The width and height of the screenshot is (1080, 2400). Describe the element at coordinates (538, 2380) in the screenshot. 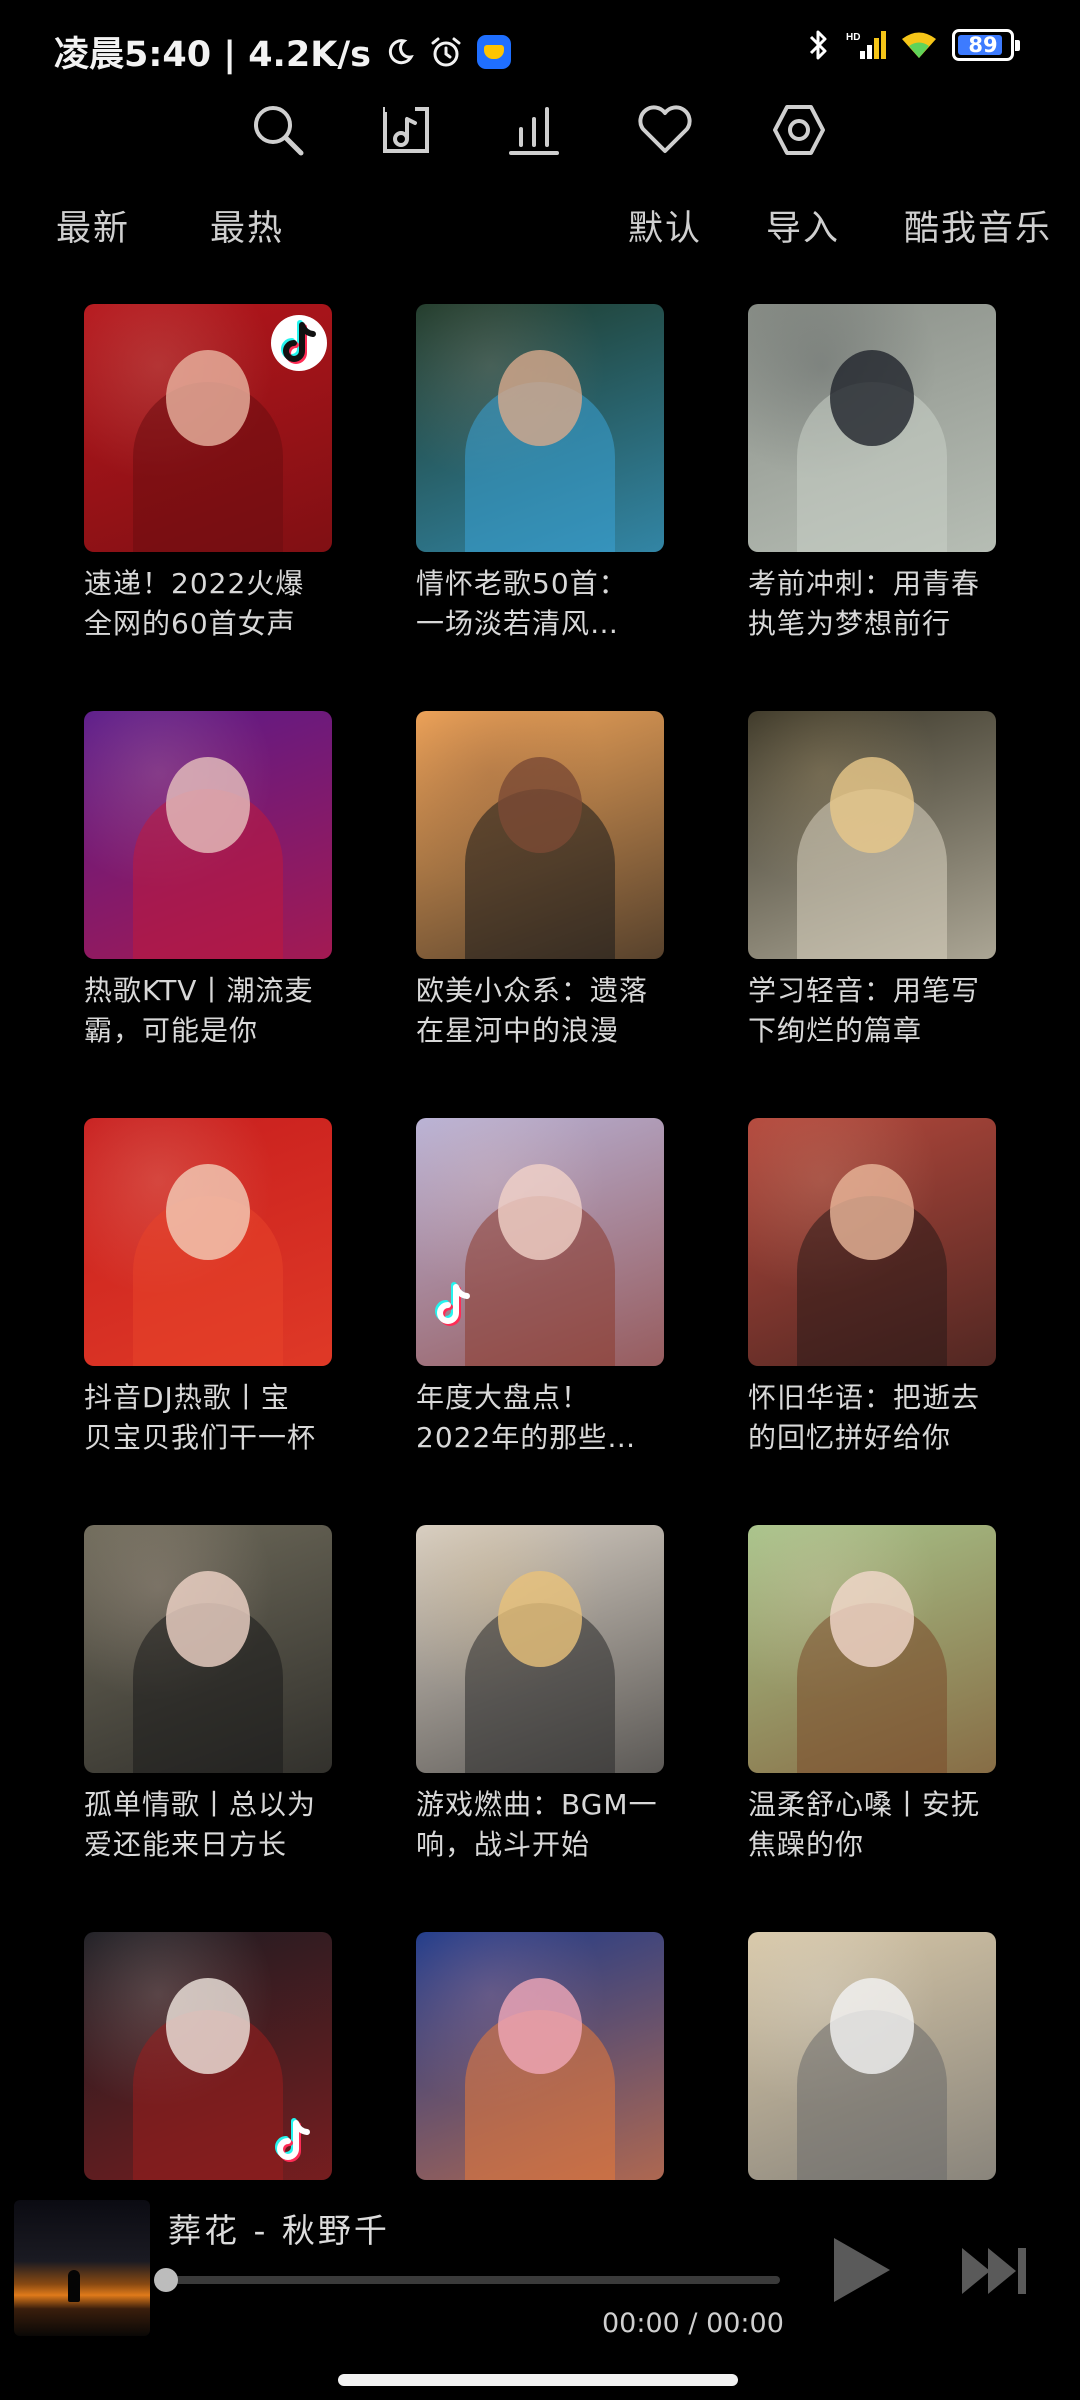

I see `home-indicator` at that location.